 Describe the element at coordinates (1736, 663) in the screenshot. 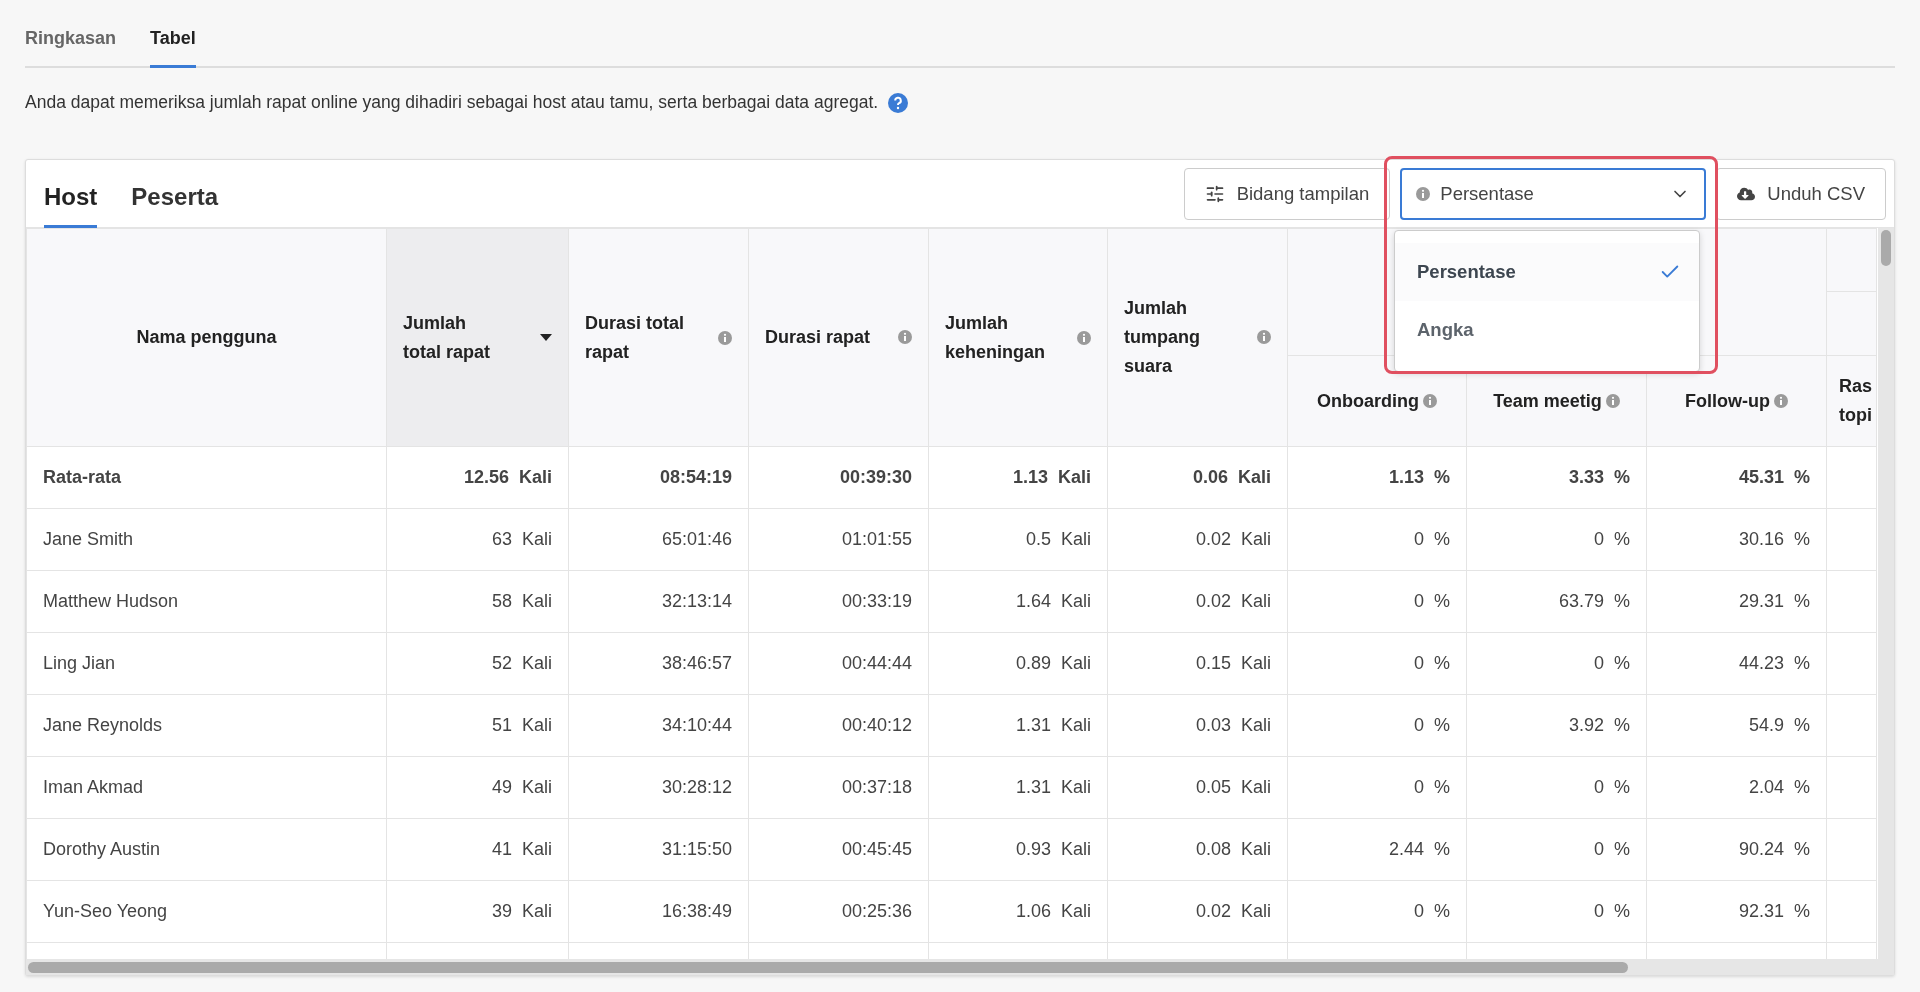

I see `table-cell: 44.23 %` at that location.